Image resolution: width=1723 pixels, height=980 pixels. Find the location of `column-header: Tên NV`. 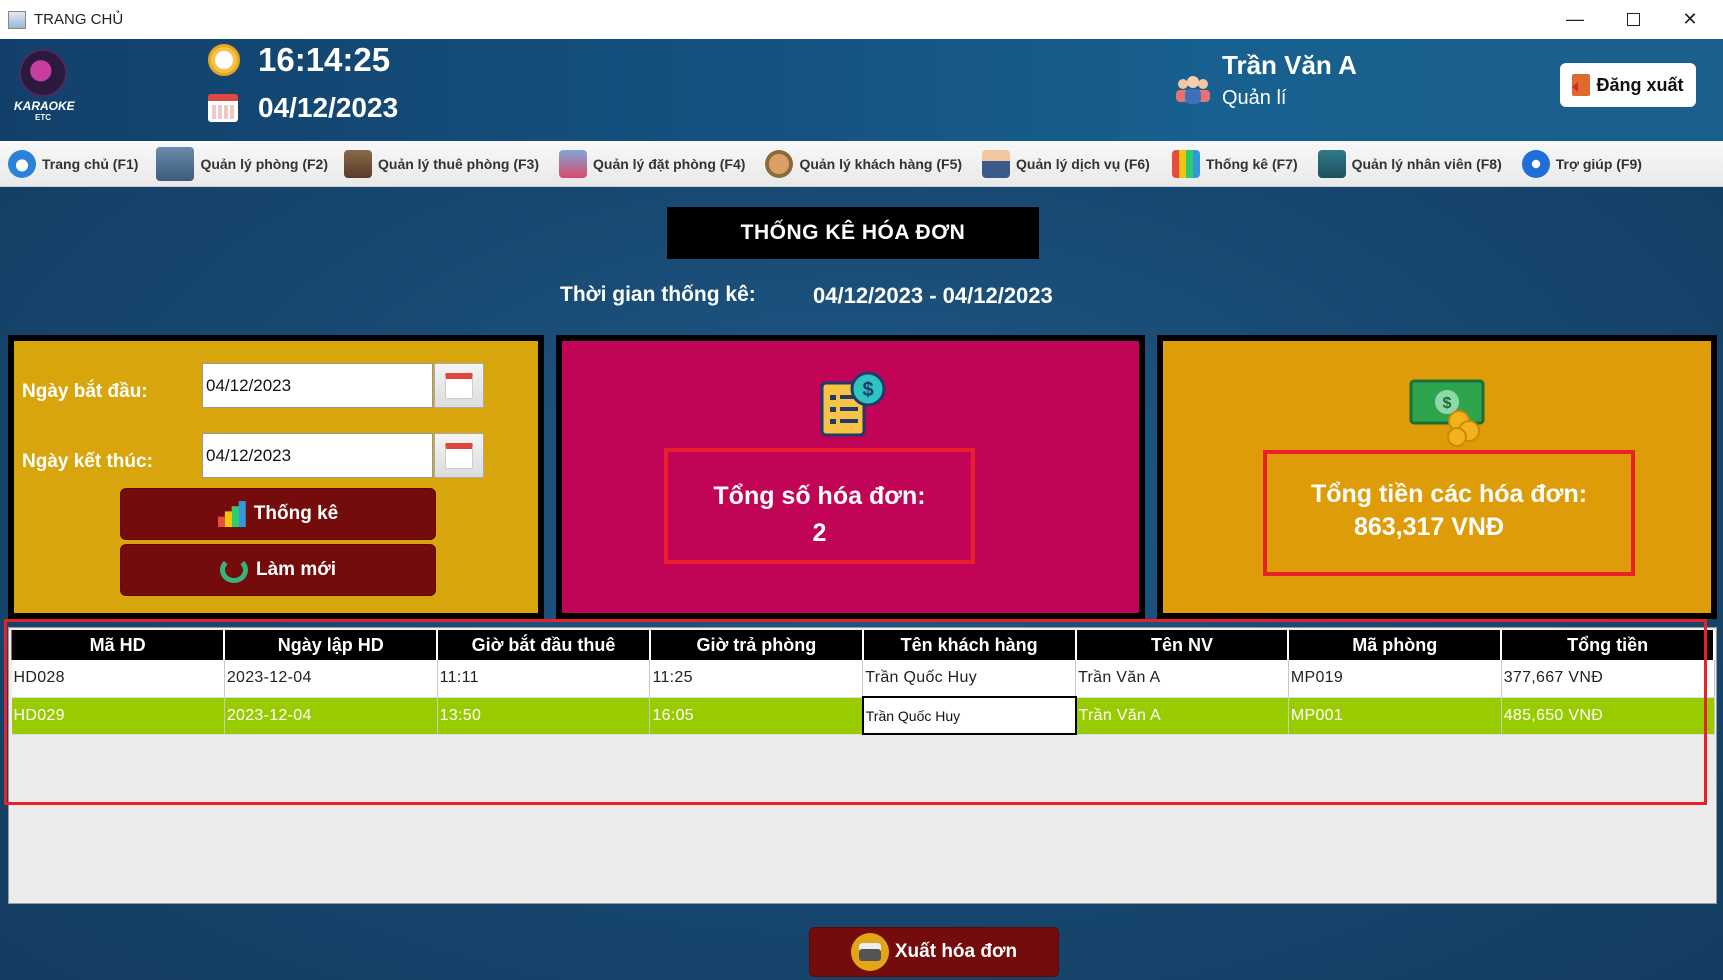

column-header: Tên NV is located at coordinates (1182, 645).